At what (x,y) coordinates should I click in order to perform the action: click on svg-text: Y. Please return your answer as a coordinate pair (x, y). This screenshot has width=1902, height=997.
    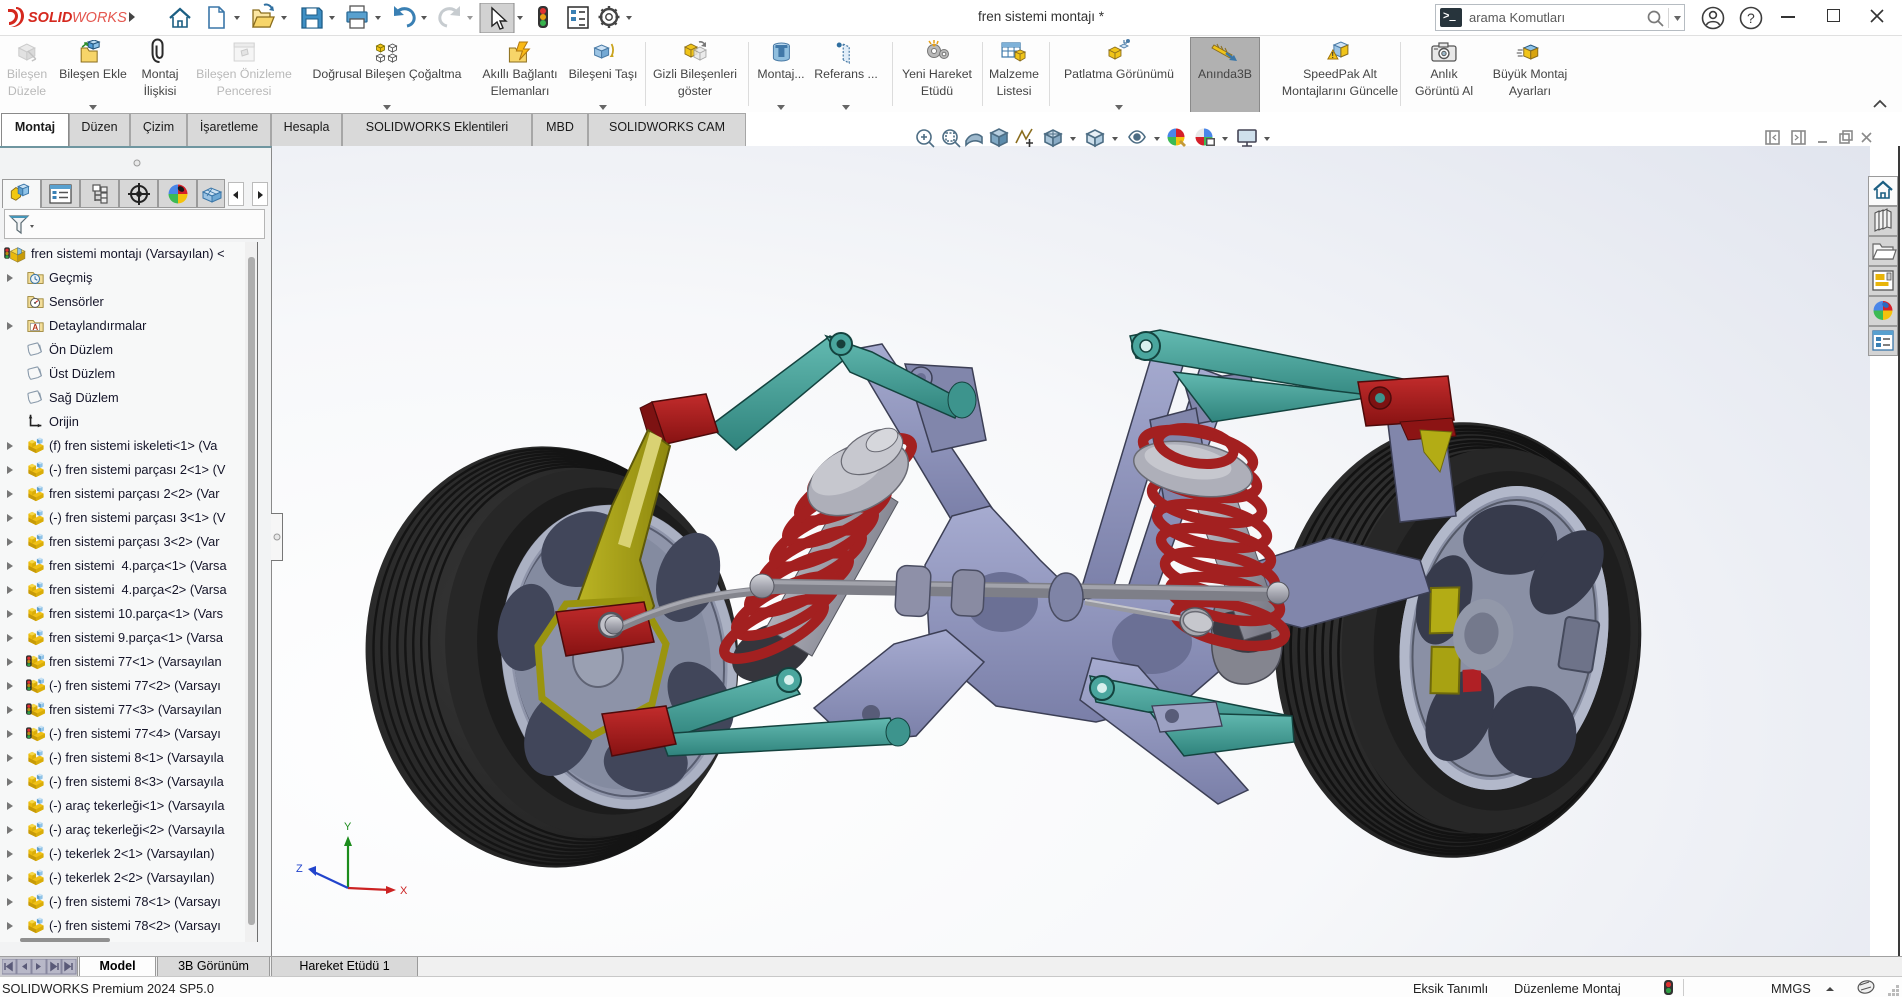
    Looking at the image, I should click on (348, 827).